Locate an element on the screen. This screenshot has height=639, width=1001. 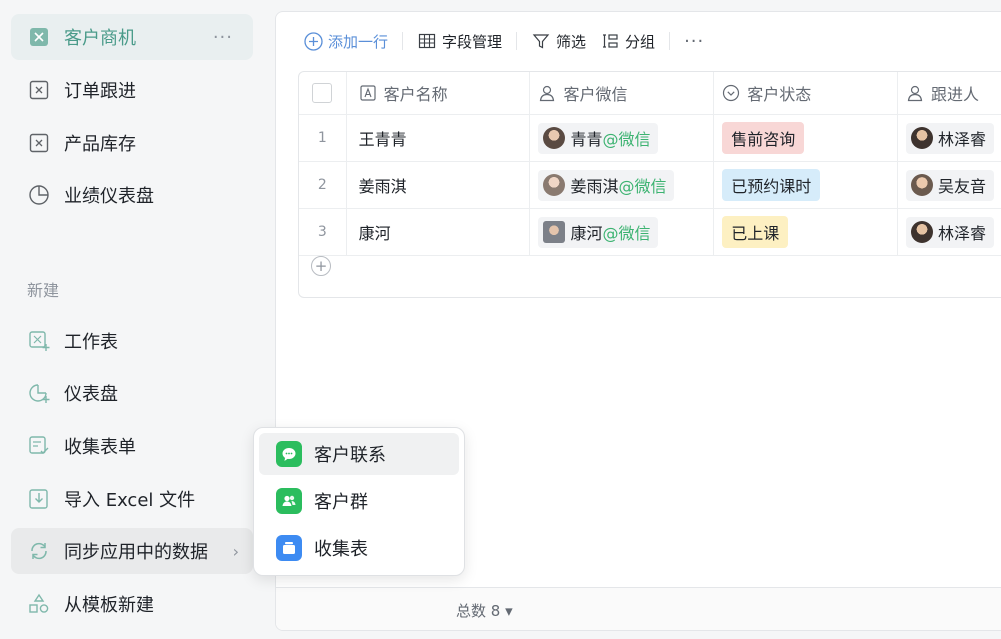
customer-name-cell: 王青青 is located at coordinates (439, 138).